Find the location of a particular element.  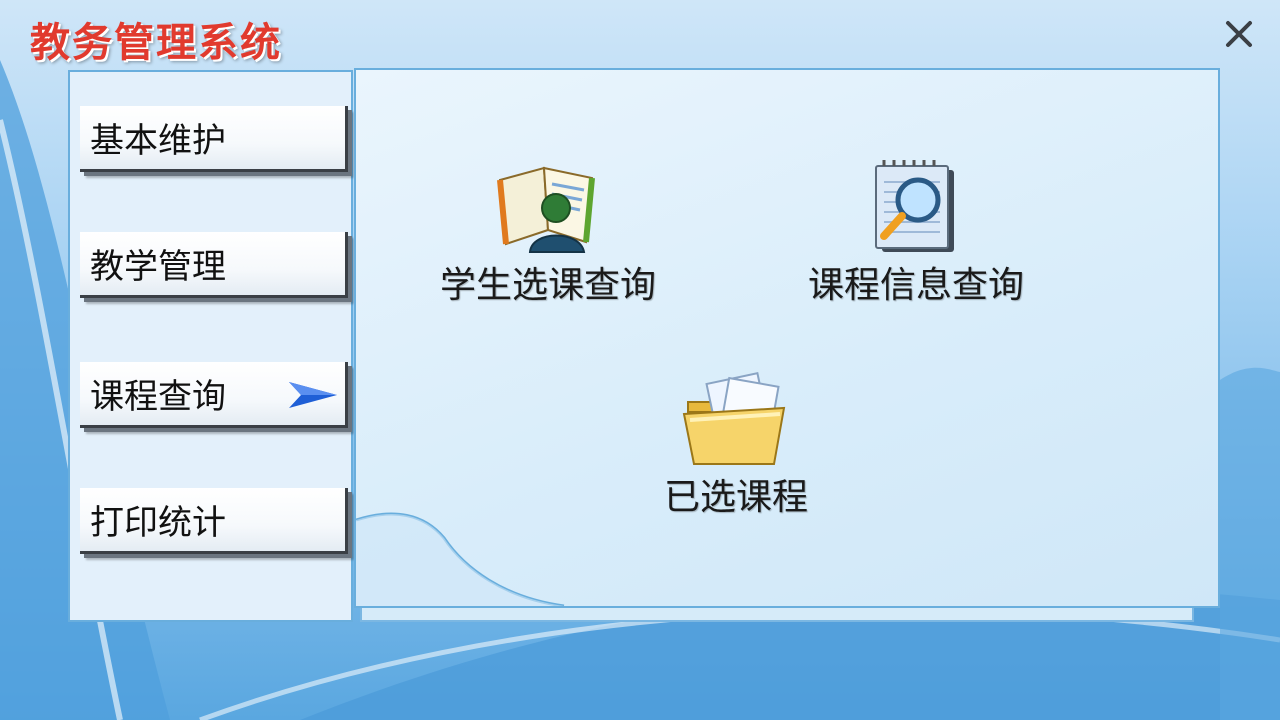

selected-courses-button: 已选课程 is located at coordinates (736, 446).